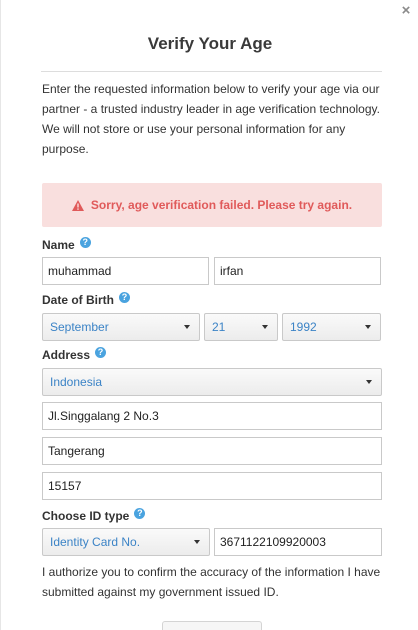 Image resolution: width=418 pixels, height=630 pixels. I want to click on id-type-help-icon: ?, so click(140, 513).